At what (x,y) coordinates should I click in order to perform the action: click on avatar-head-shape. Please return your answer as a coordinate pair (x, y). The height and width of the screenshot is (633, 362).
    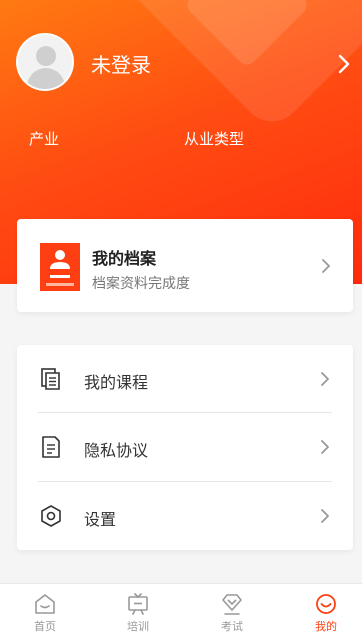
    Looking at the image, I should click on (46, 56).